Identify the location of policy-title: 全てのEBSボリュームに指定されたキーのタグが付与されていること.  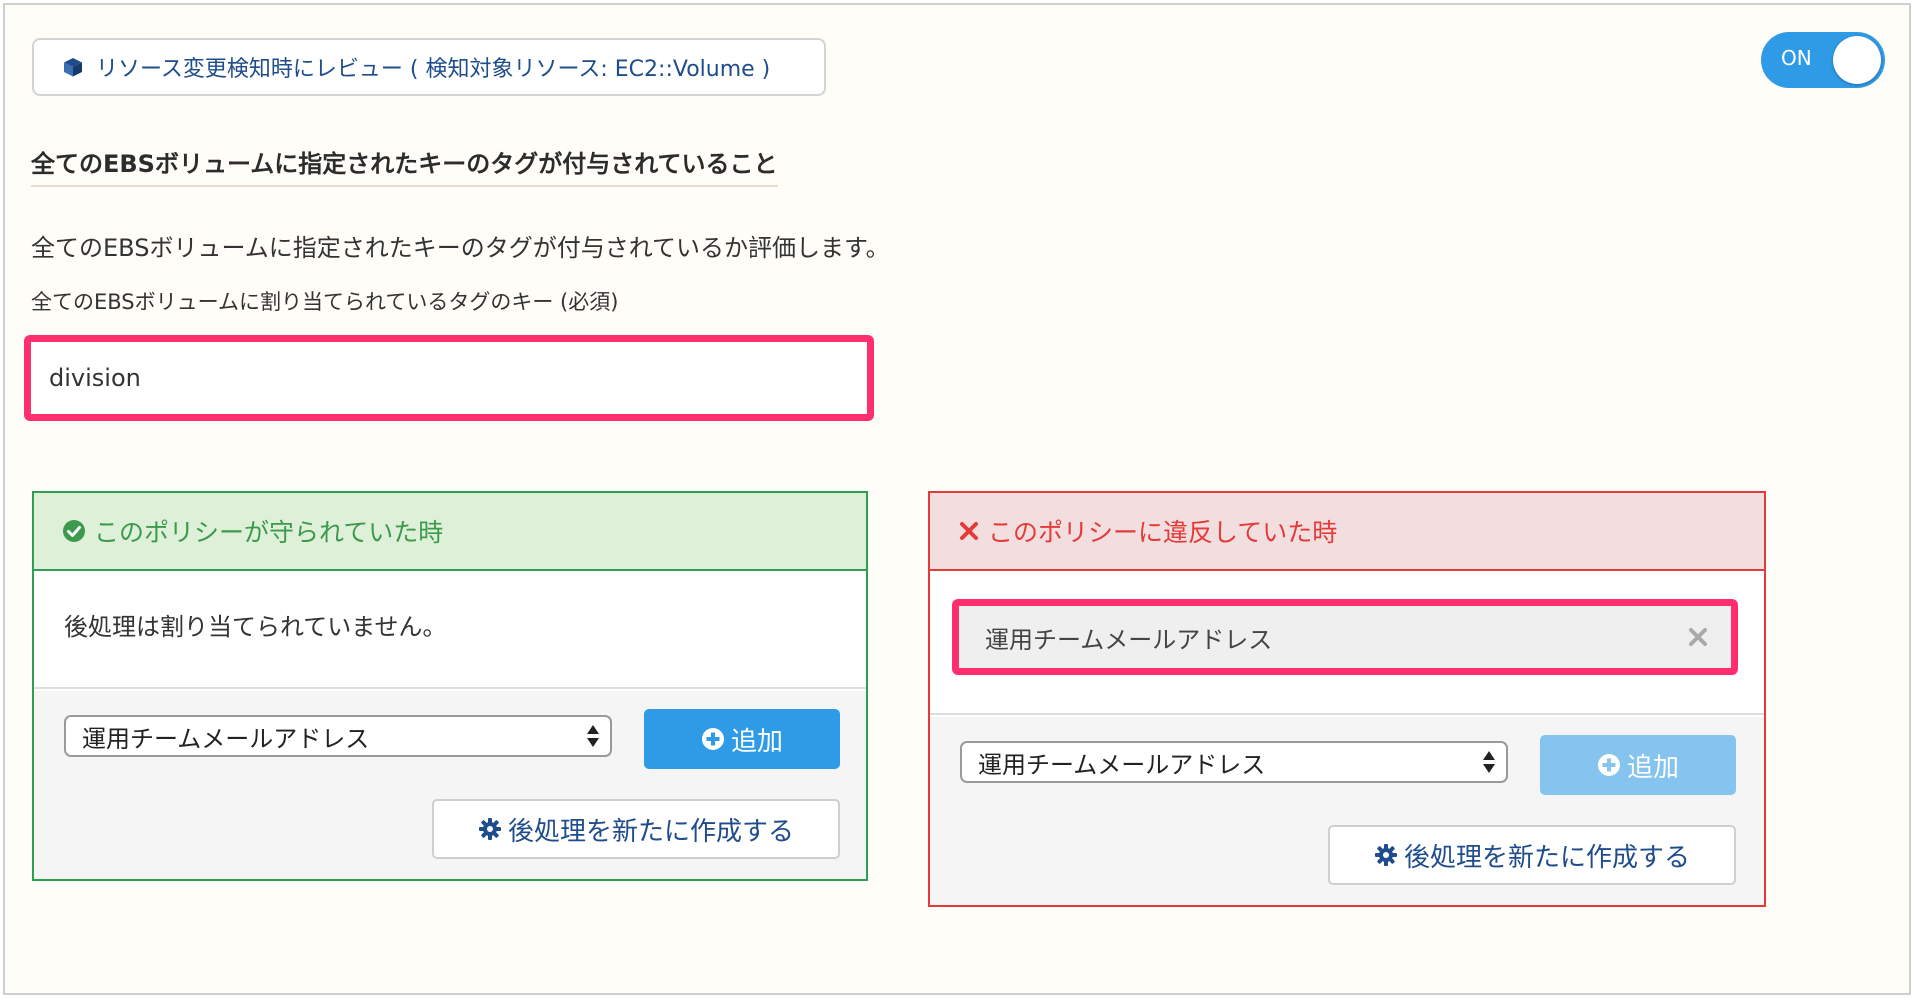
(404, 165).